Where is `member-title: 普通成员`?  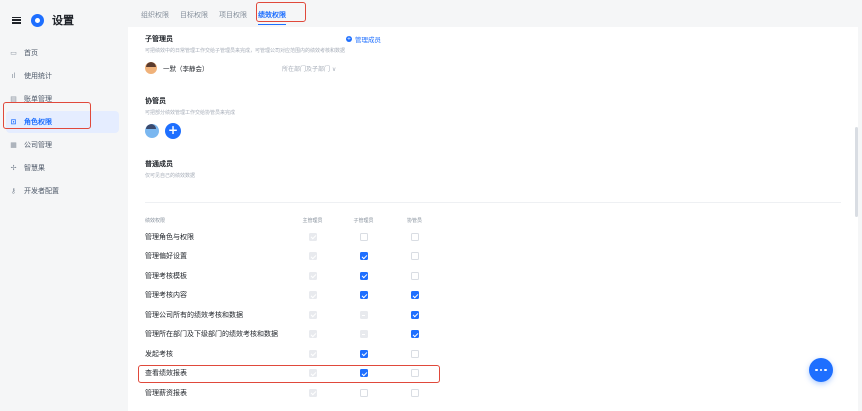 member-title: 普通成员 is located at coordinates (159, 164).